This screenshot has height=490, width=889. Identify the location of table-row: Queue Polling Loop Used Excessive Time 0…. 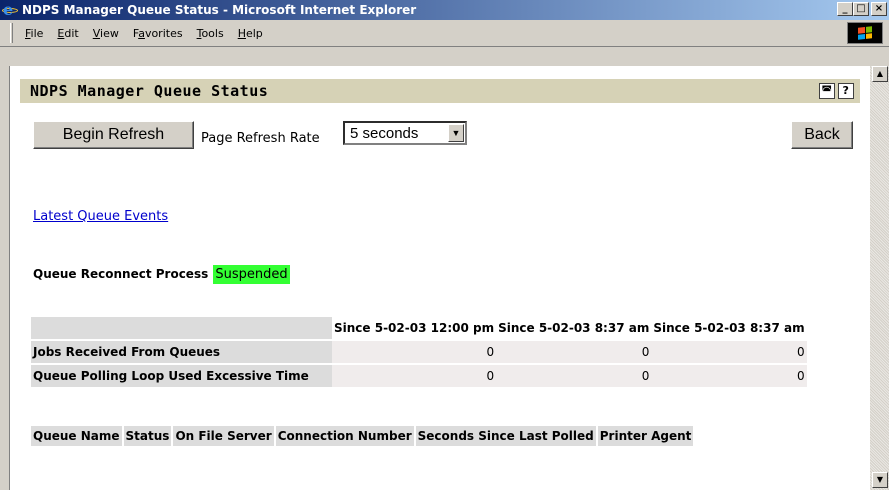
(419, 376).